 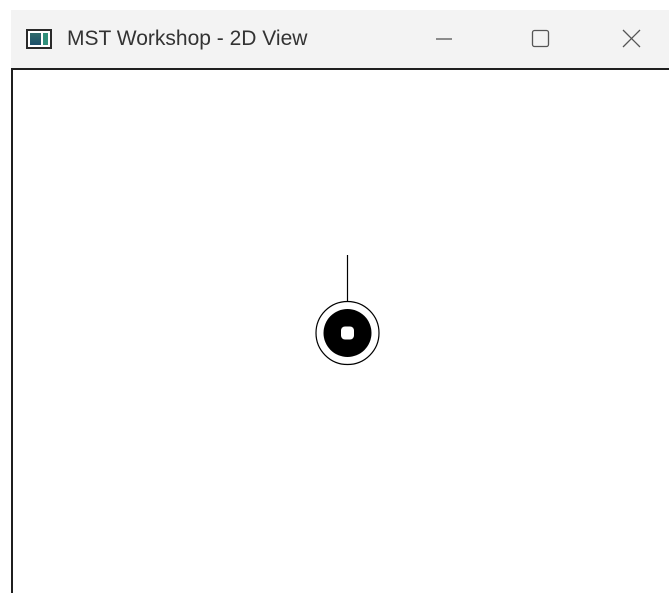 I want to click on close-button, so click(x=631, y=39).